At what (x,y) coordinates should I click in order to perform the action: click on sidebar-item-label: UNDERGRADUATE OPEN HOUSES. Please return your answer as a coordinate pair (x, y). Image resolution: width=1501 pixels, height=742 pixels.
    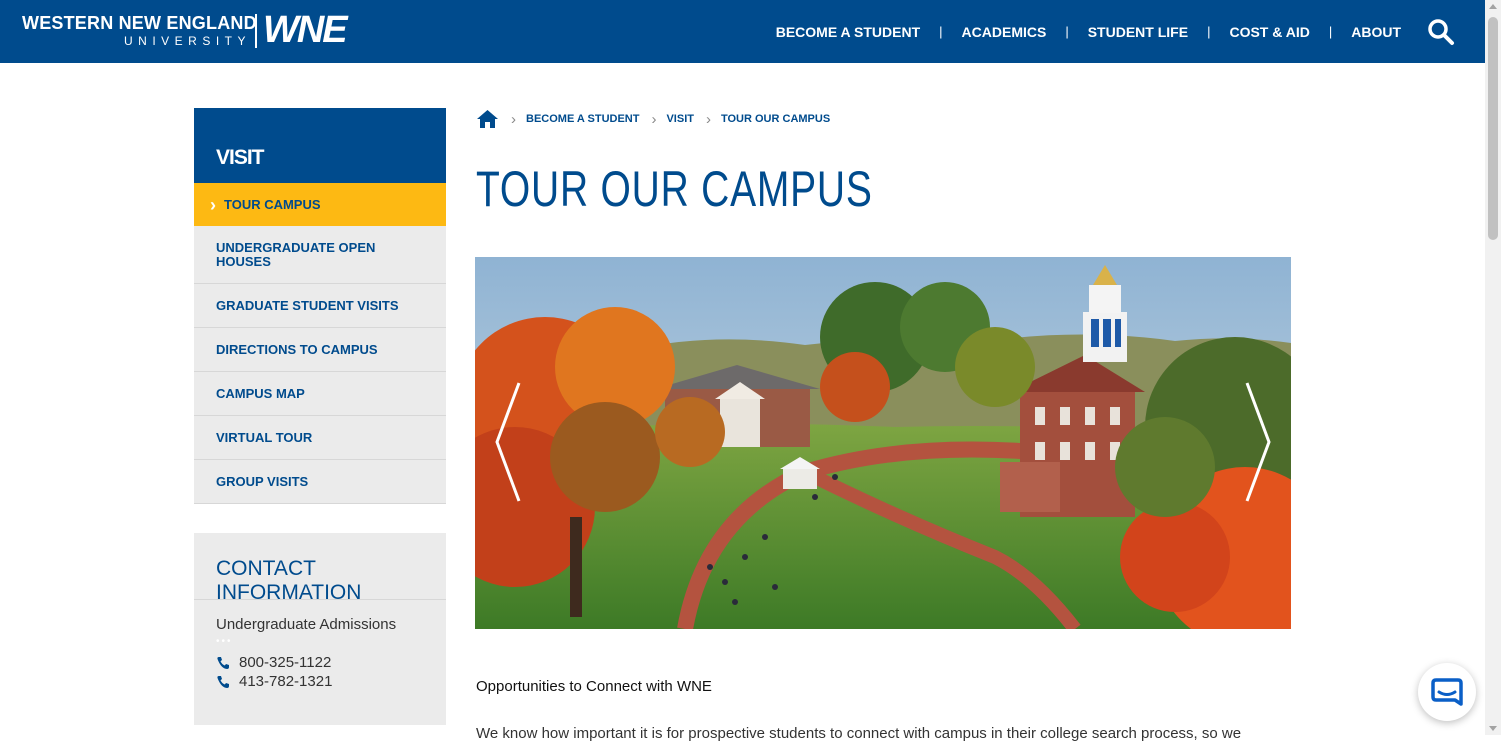
    Looking at the image, I should click on (296, 254).